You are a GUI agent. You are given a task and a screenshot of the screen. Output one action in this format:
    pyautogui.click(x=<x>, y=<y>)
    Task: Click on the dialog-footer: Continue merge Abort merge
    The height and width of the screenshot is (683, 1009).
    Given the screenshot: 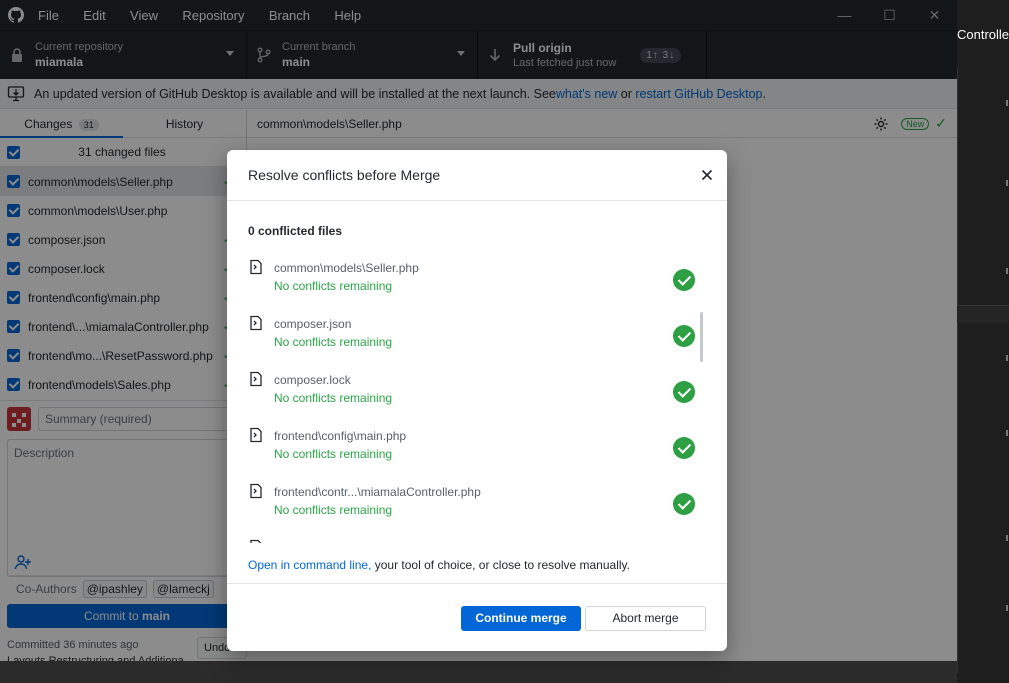 What is the action you would take?
    pyautogui.click(x=477, y=617)
    